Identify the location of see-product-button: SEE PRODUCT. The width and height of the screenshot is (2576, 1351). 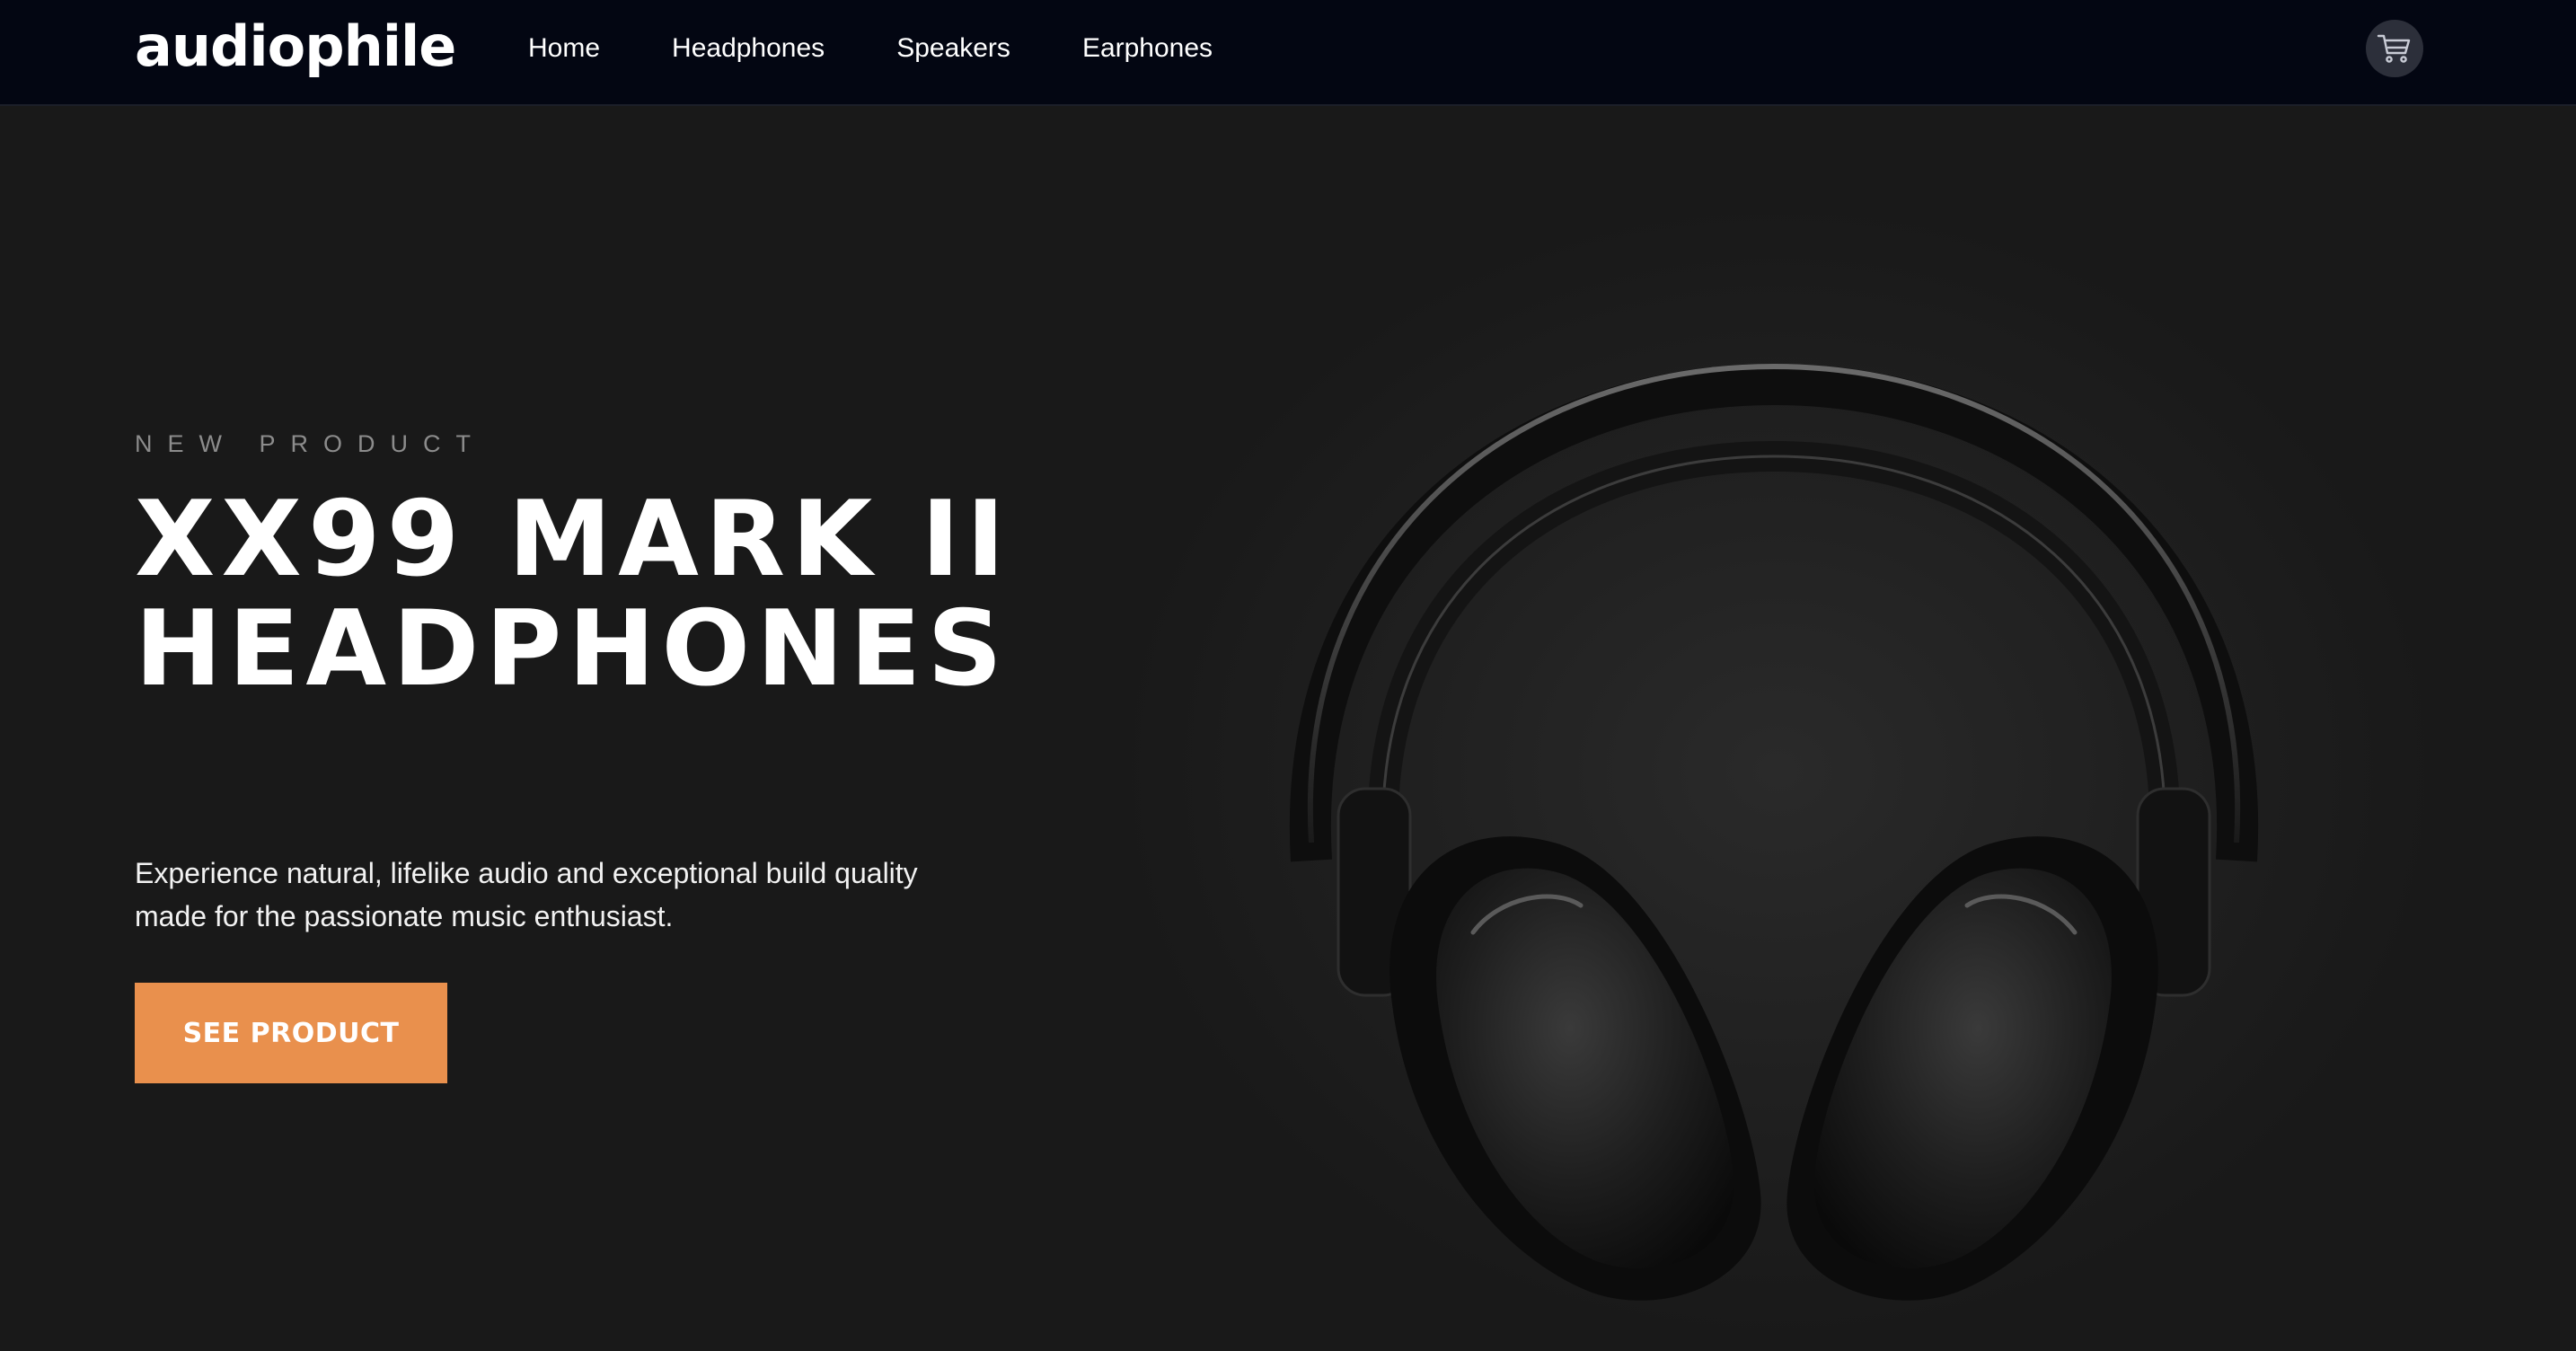
(291, 1033).